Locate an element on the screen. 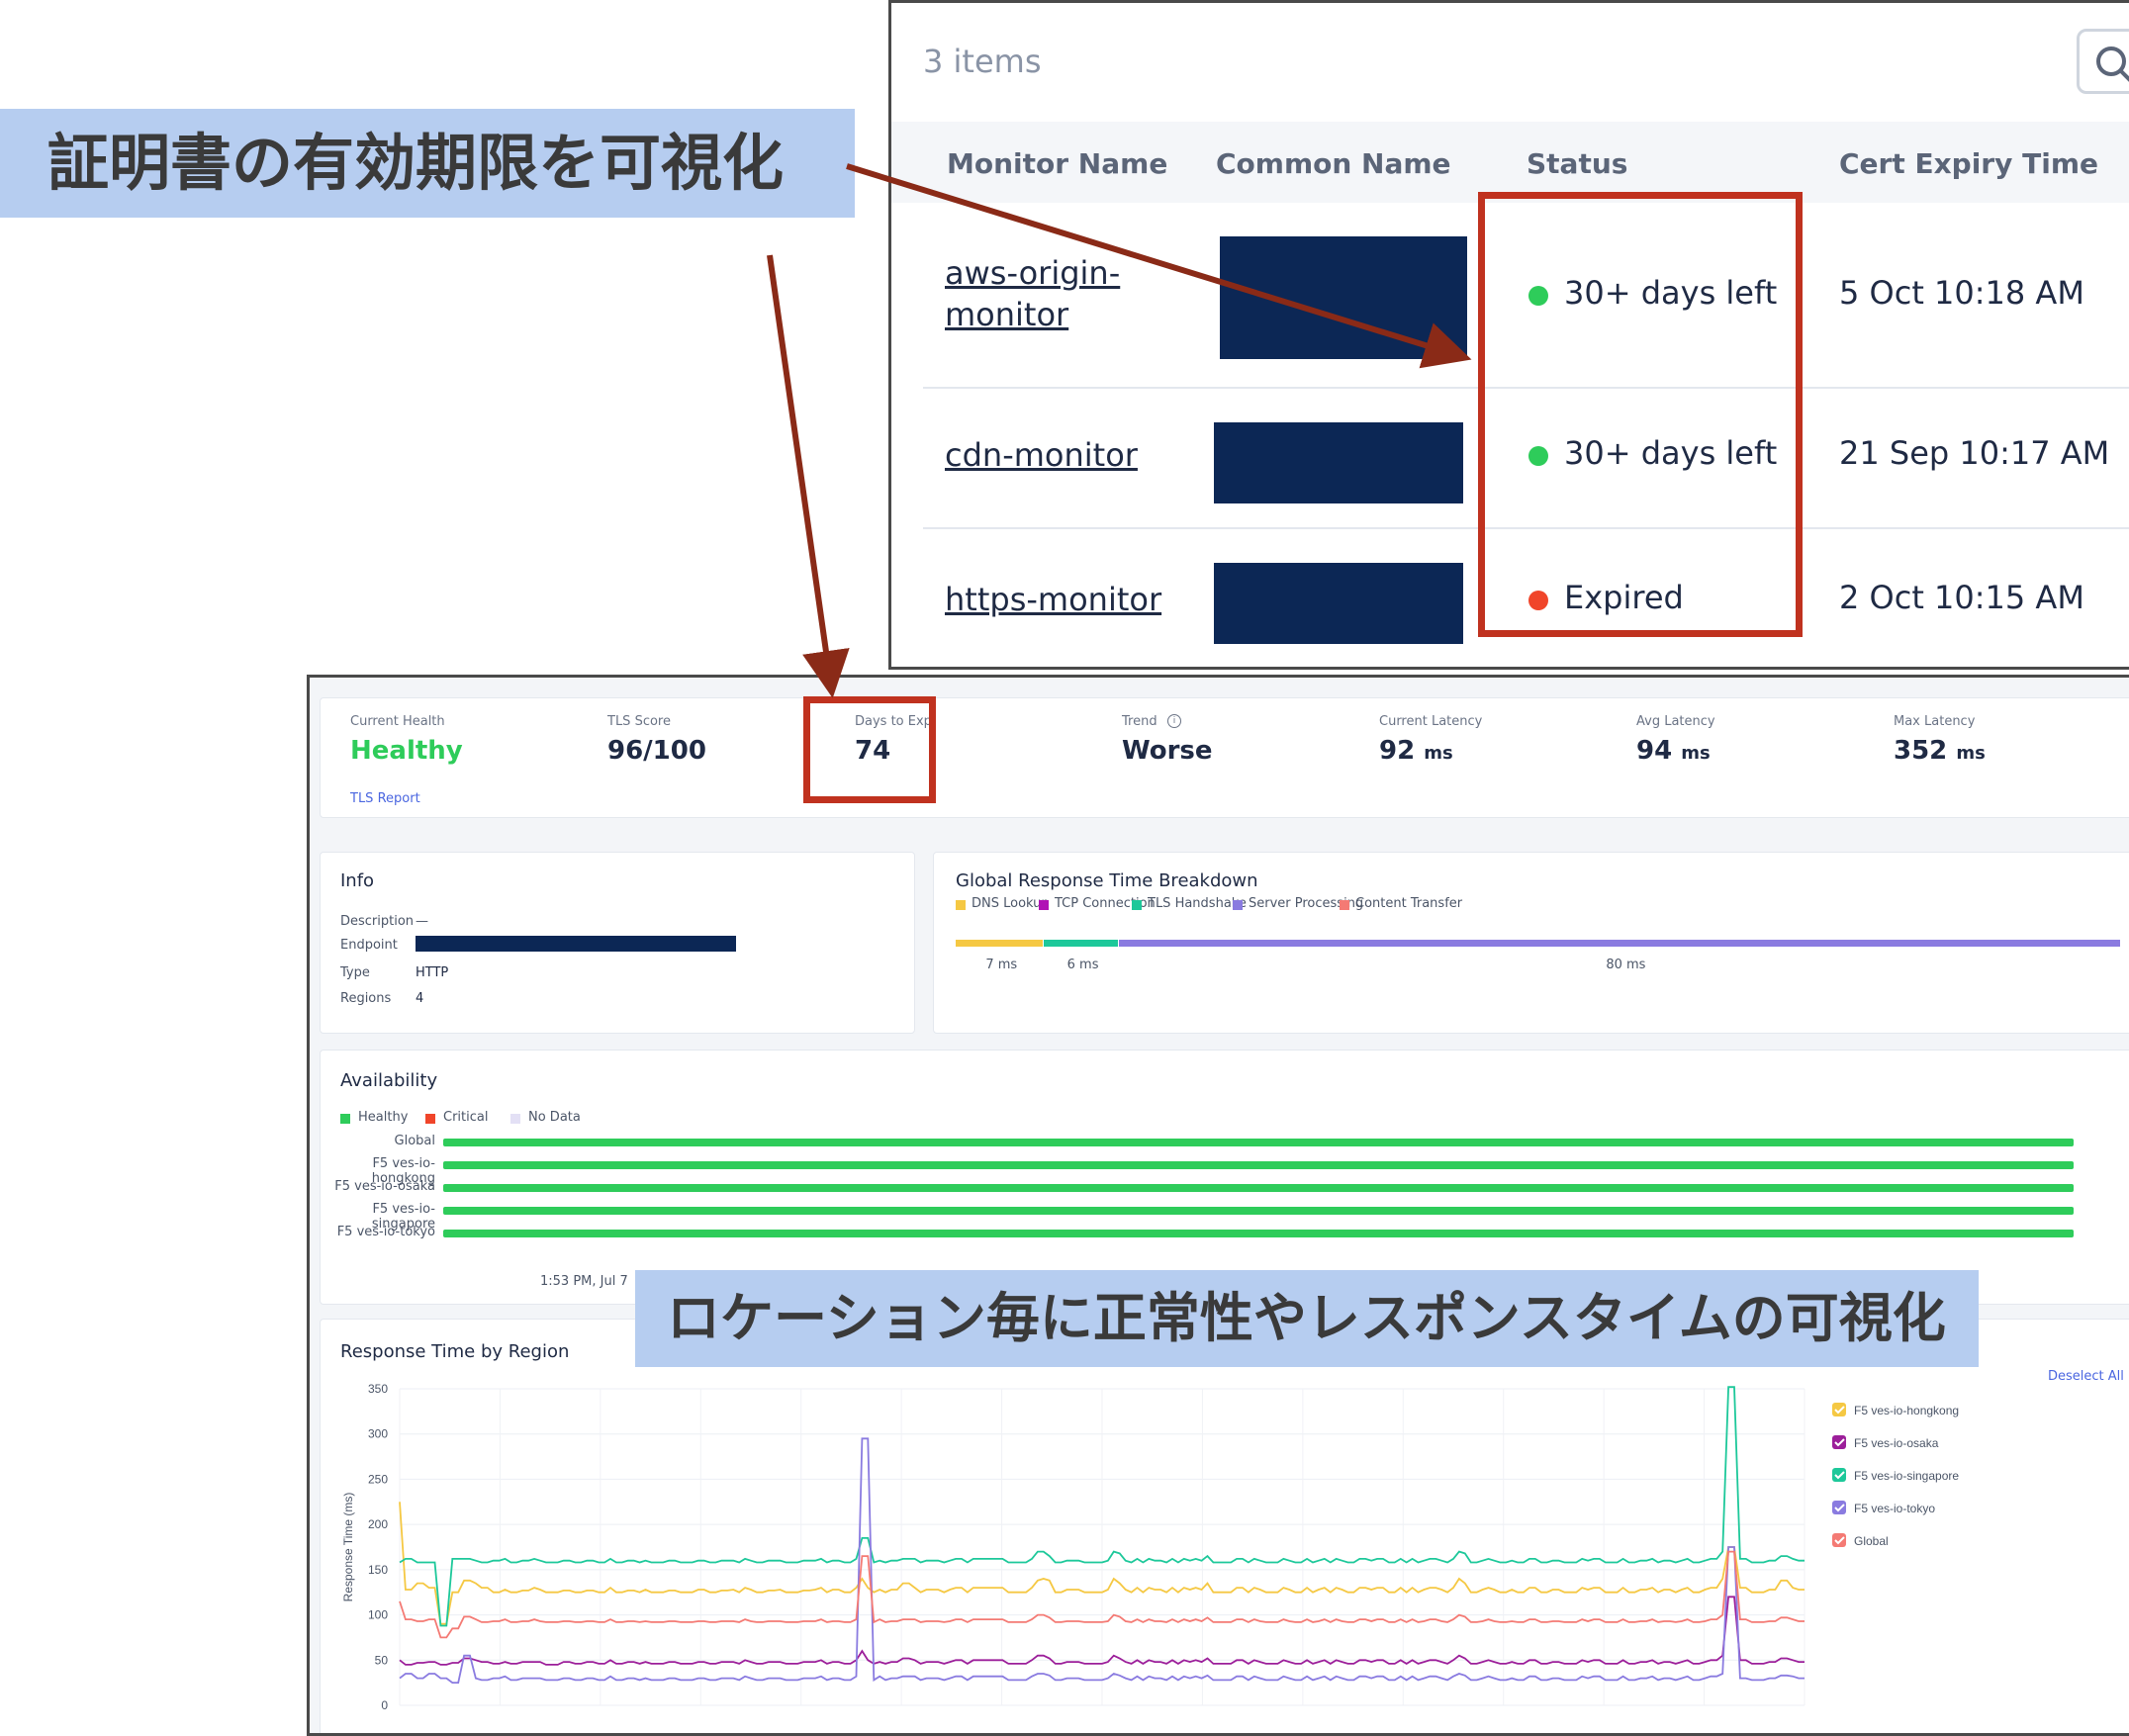 This screenshot has height=1736, width=2129. arrow-to-status is located at coordinates (1159, 266).